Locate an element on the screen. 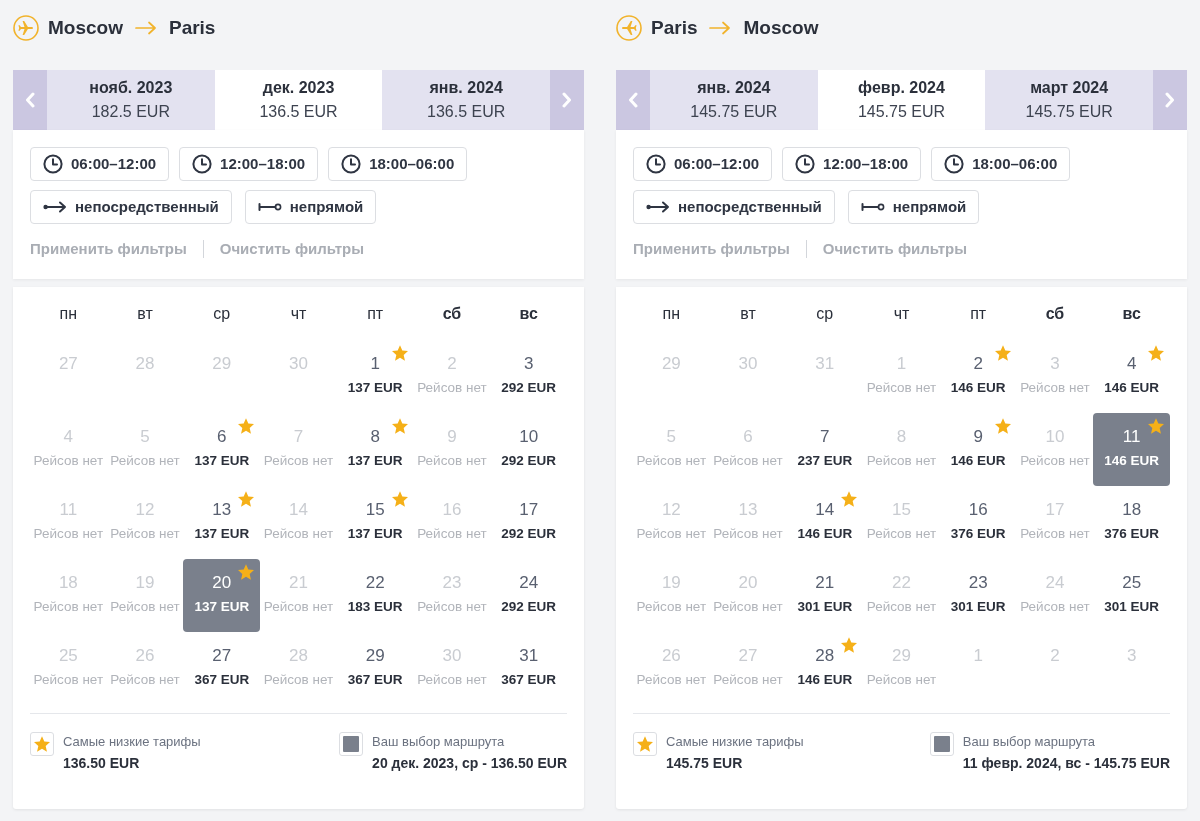 The height and width of the screenshot is (821, 1200). calendar-day: 31 367 EUR is located at coordinates (528, 668).